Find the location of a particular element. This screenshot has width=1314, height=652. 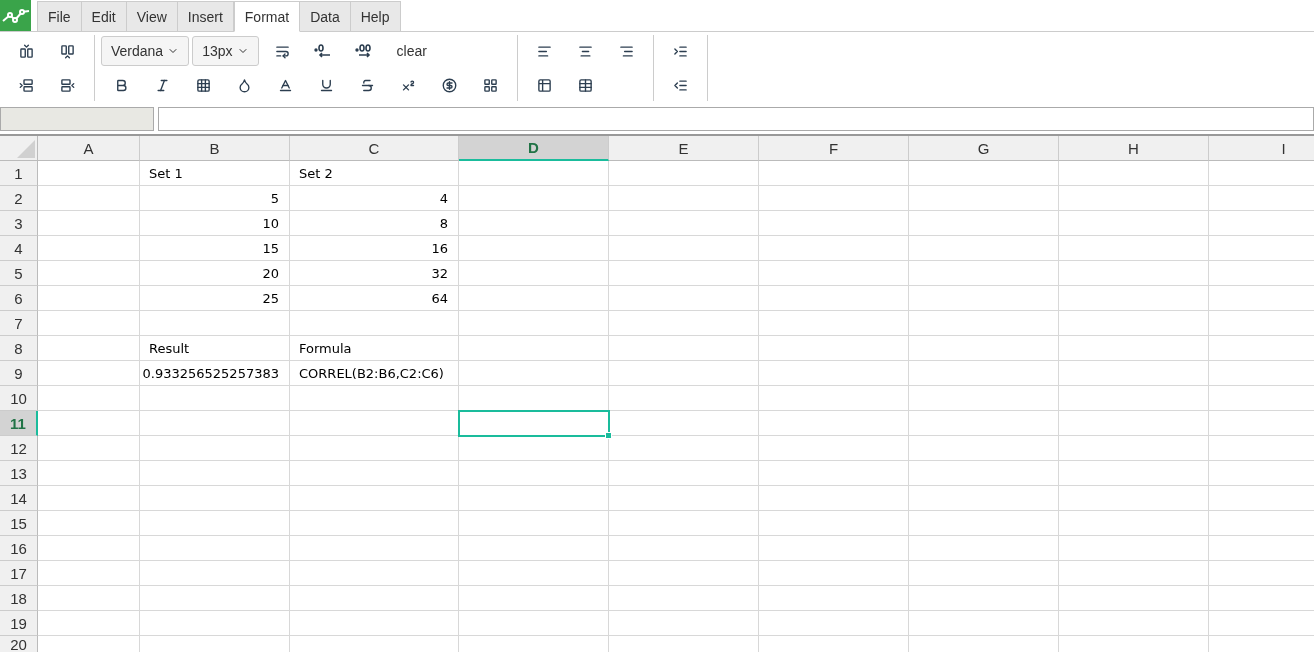

formula-field is located at coordinates (736, 119).